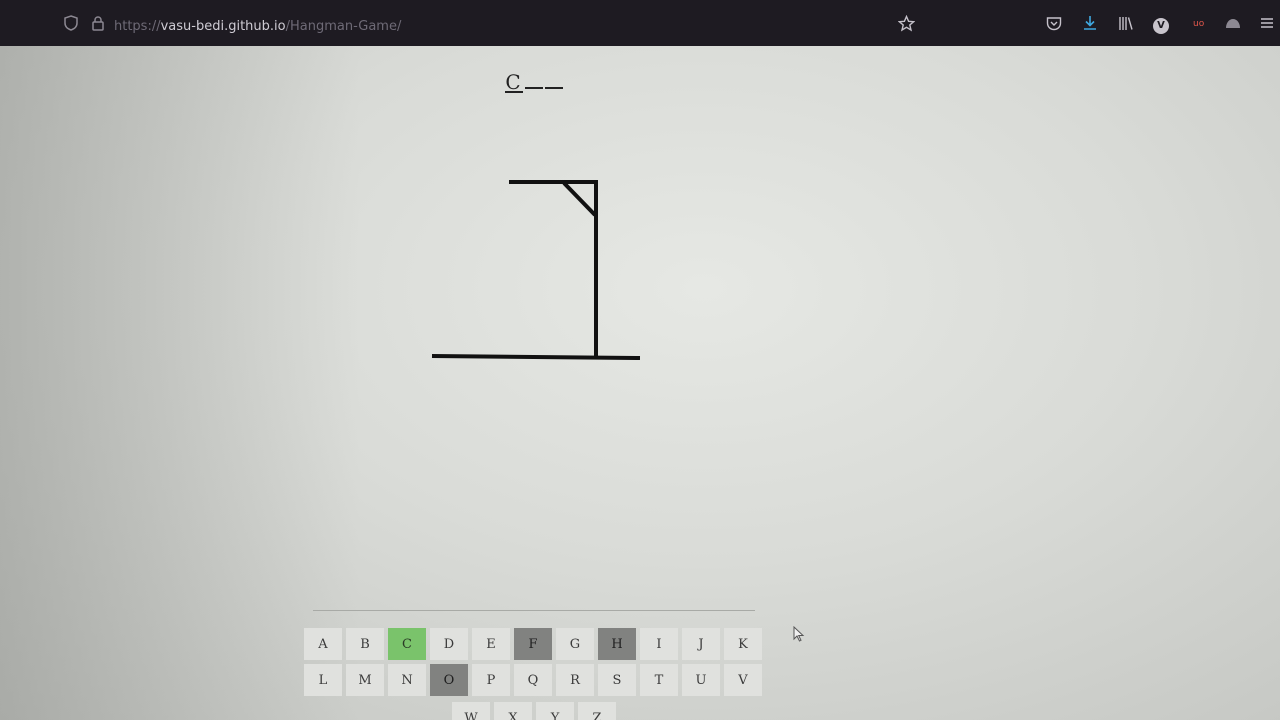 This screenshot has height=720, width=1280. I want to click on key-c: C, so click(407, 644).